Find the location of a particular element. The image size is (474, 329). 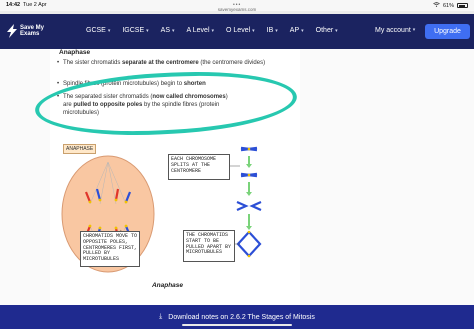

nav-item-label: Other is located at coordinates (324, 30).